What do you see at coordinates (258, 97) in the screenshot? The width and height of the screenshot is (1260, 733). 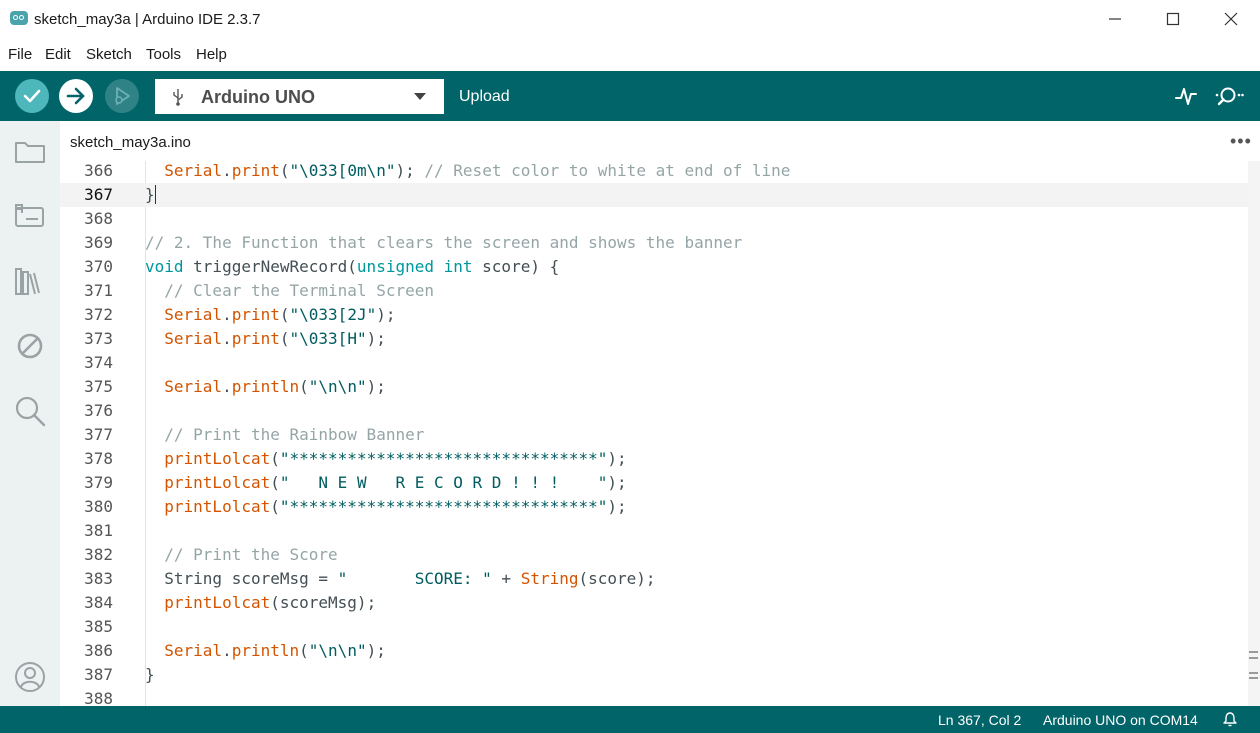 I see `board-name: Arduino UNO` at bounding box center [258, 97].